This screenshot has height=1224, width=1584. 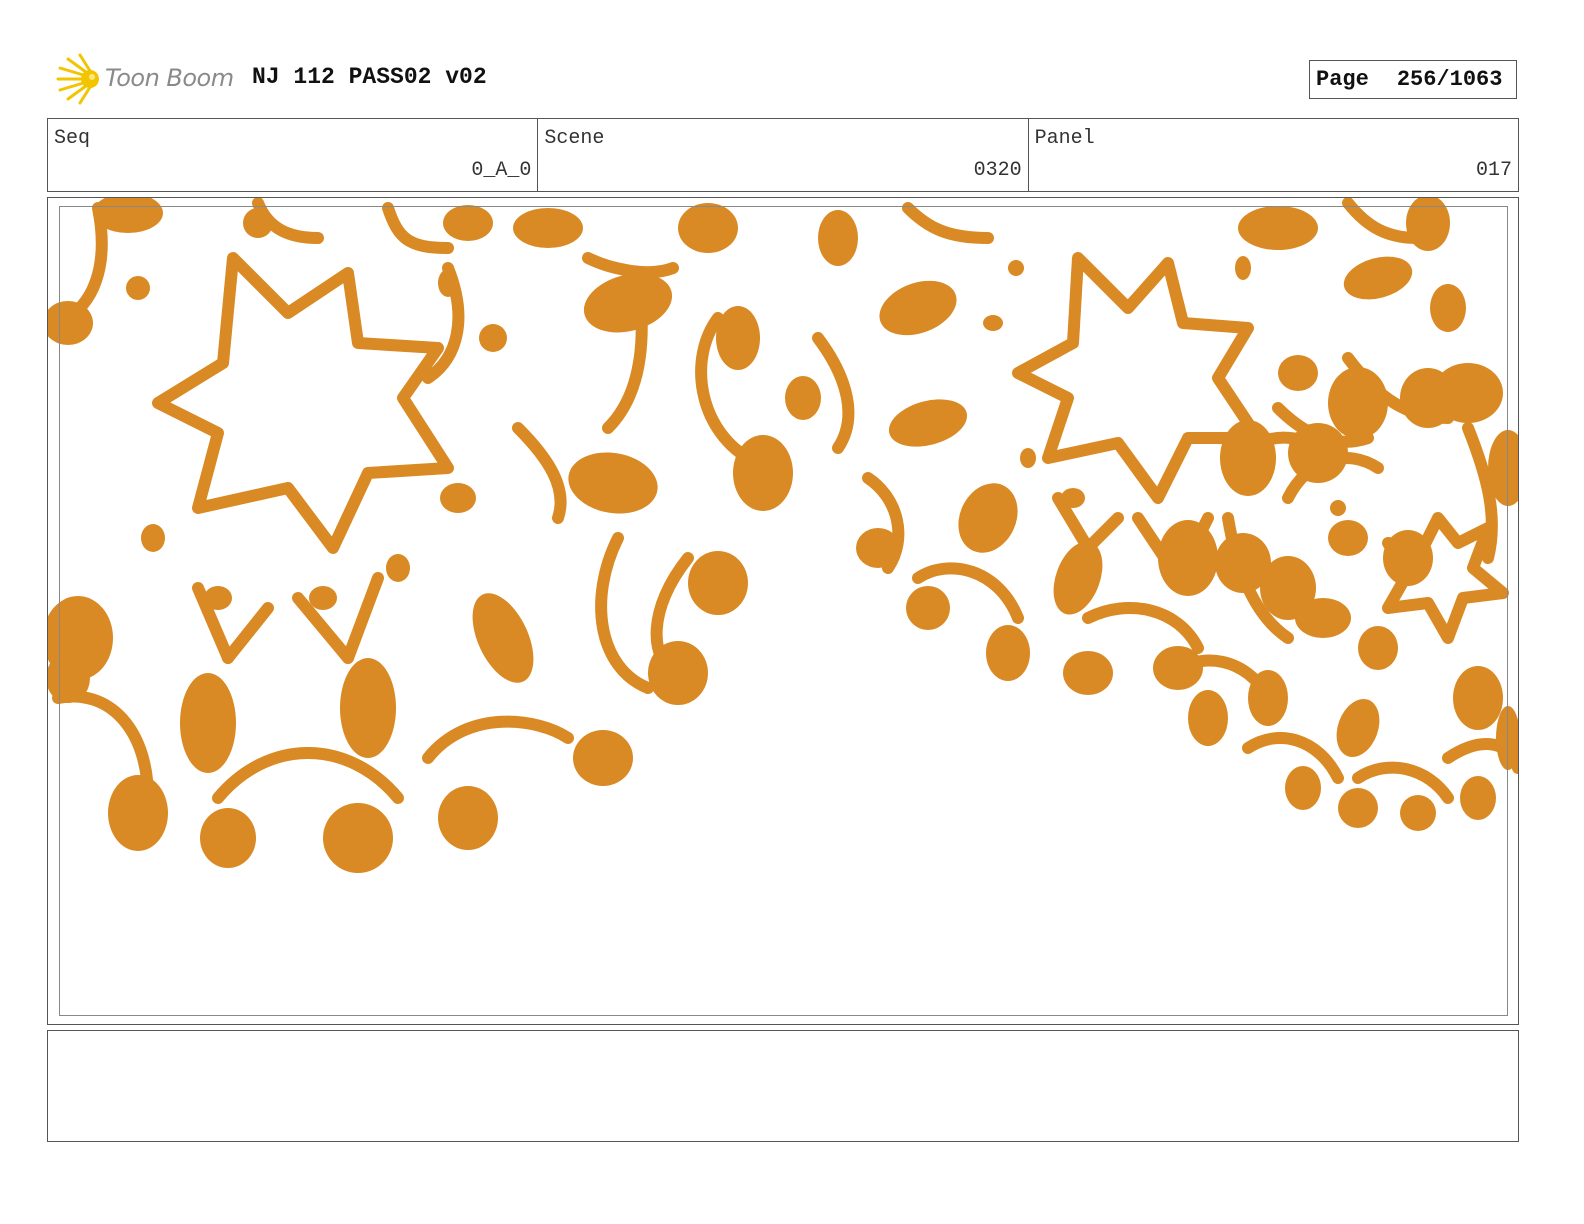 What do you see at coordinates (1273, 155) in the screenshot?
I see `panel-cell: Panel 017` at bounding box center [1273, 155].